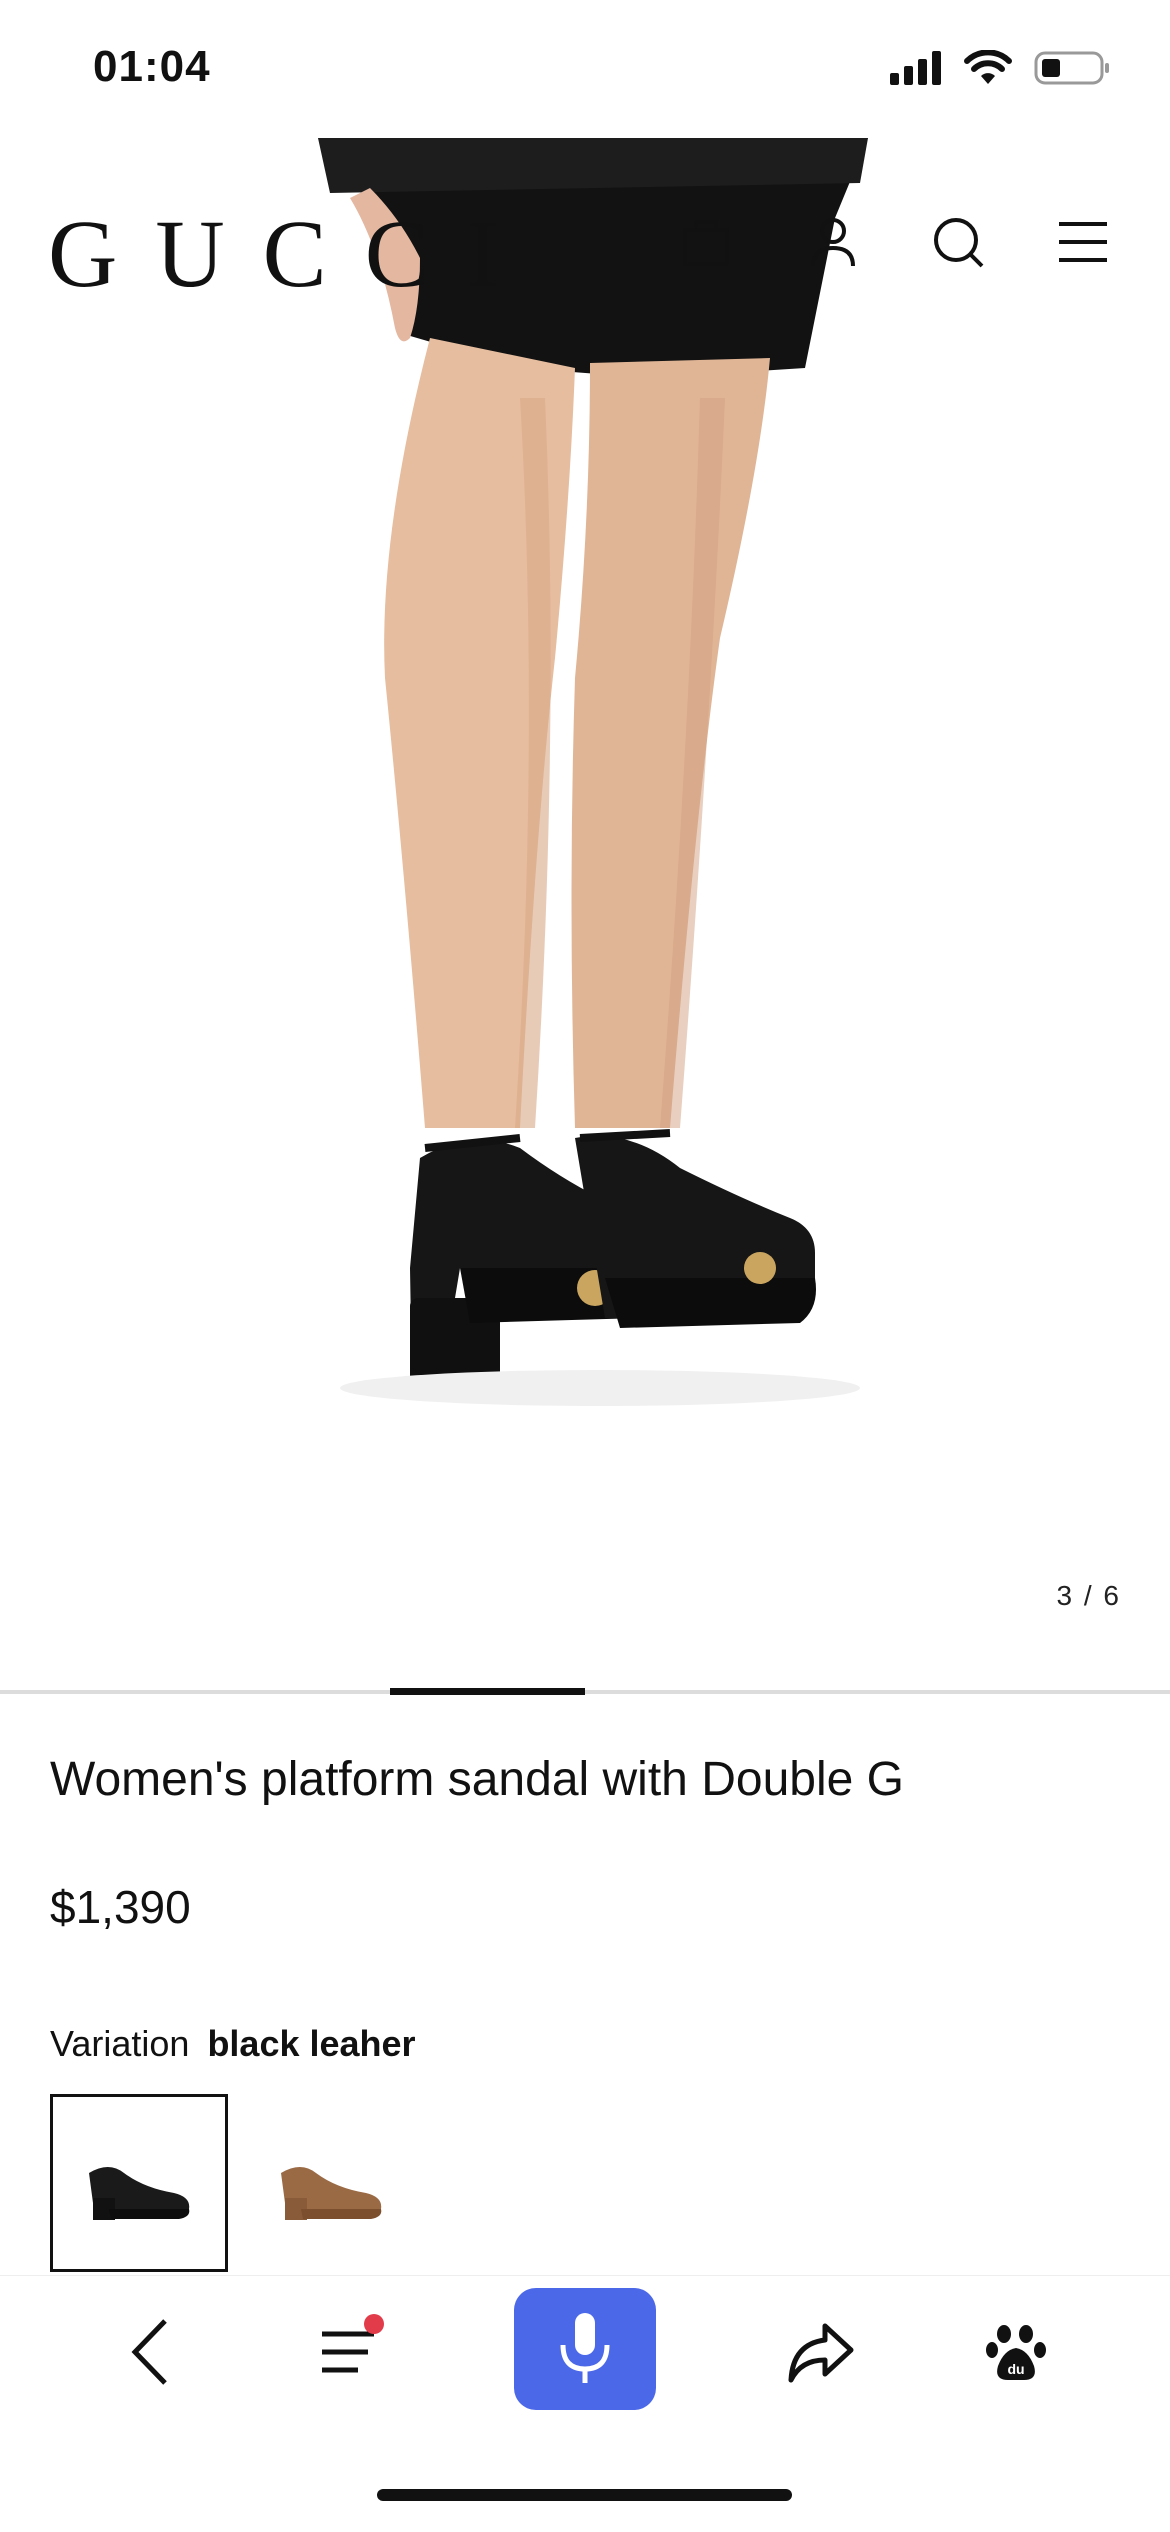 This screenshot has height=2532, width=1170. I want to click on status-bar: 01:04, so click(585, 69).